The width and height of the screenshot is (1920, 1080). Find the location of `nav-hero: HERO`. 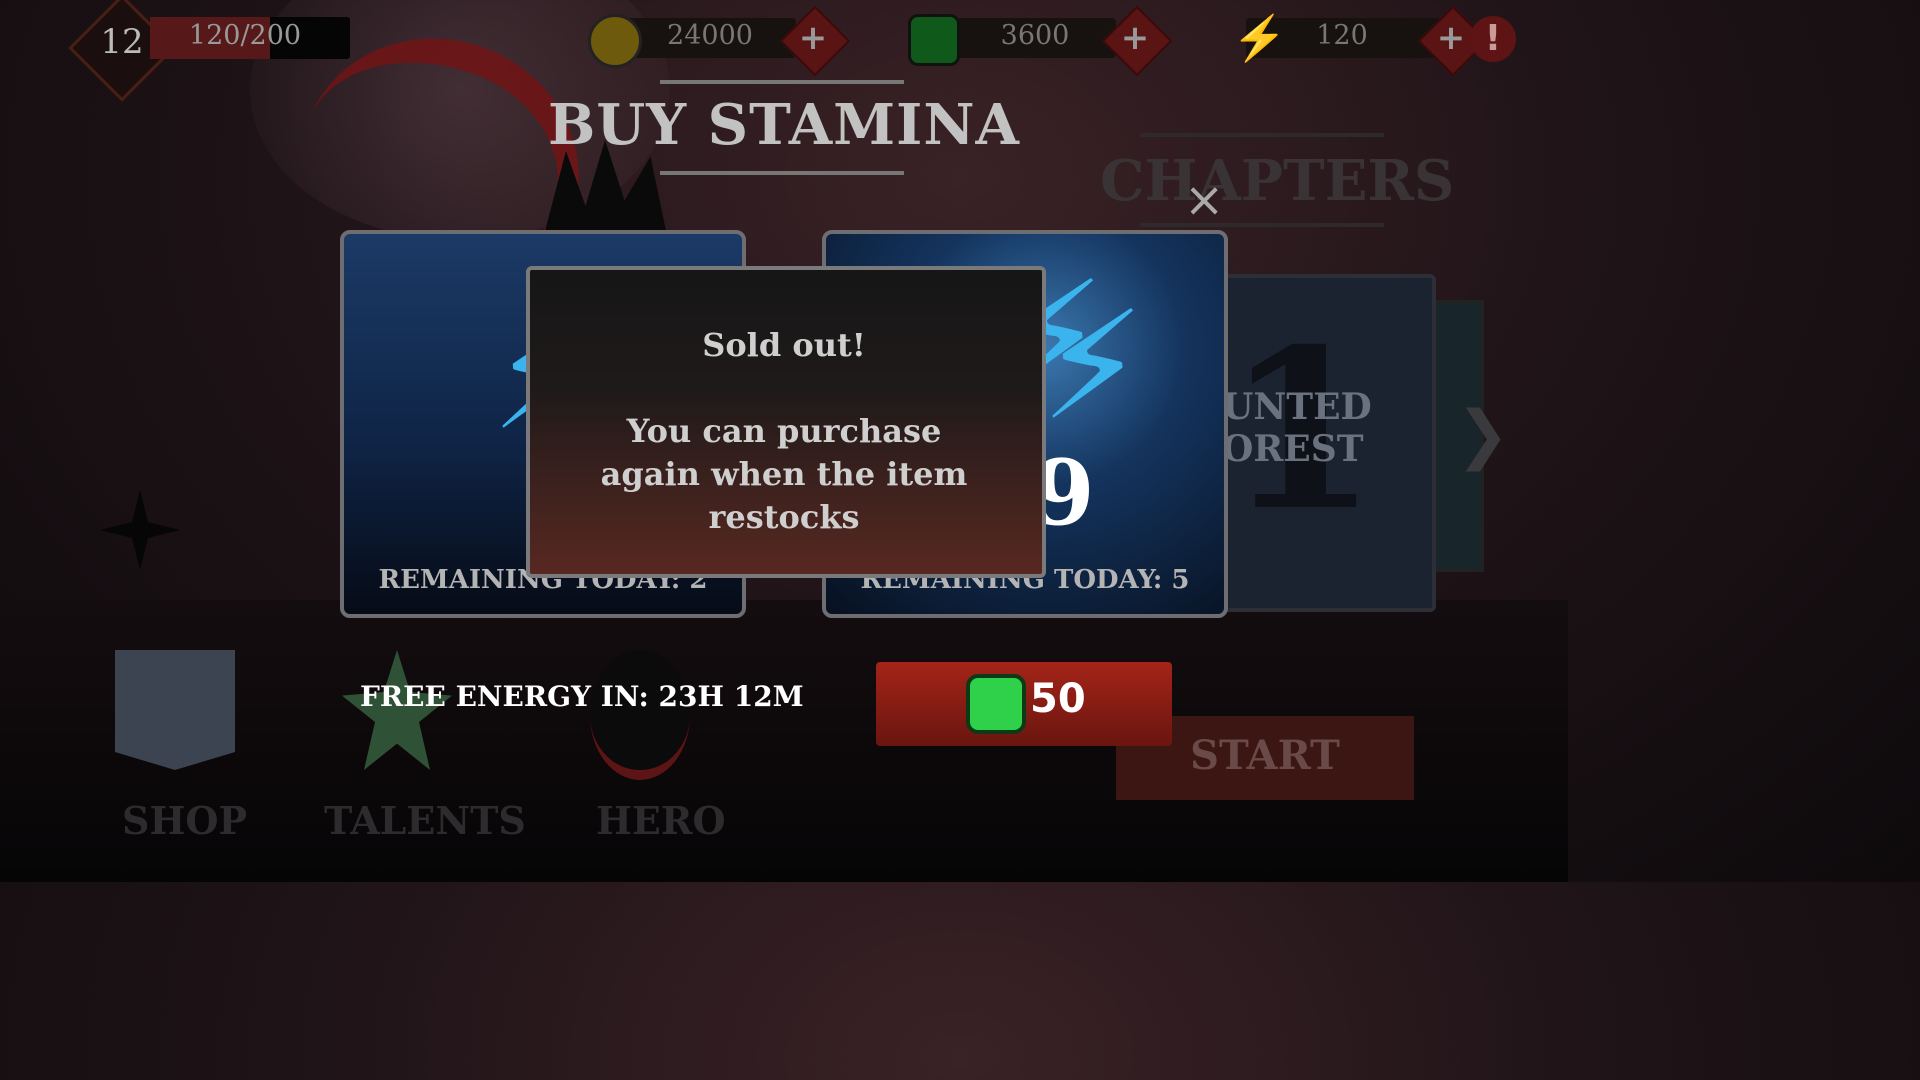

nav-hero: HERO is located at coordinates (661, 820).